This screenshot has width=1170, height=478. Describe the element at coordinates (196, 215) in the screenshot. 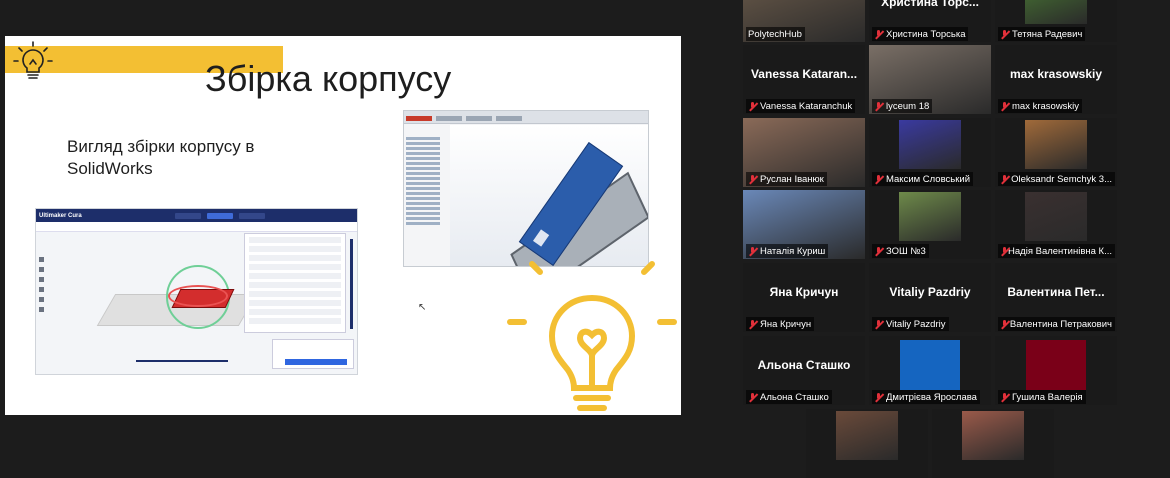

I see `cura-toolbar: Ultimaker Cura` at that location.